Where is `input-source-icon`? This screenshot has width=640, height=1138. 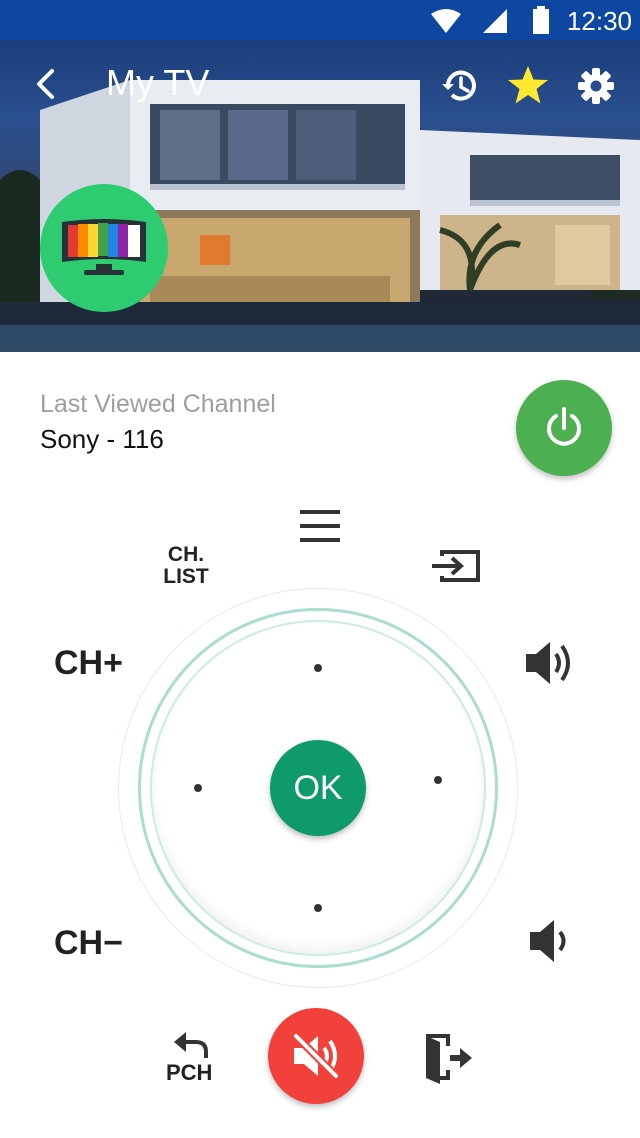
input-source-icon is located at coordinates (456, 566).